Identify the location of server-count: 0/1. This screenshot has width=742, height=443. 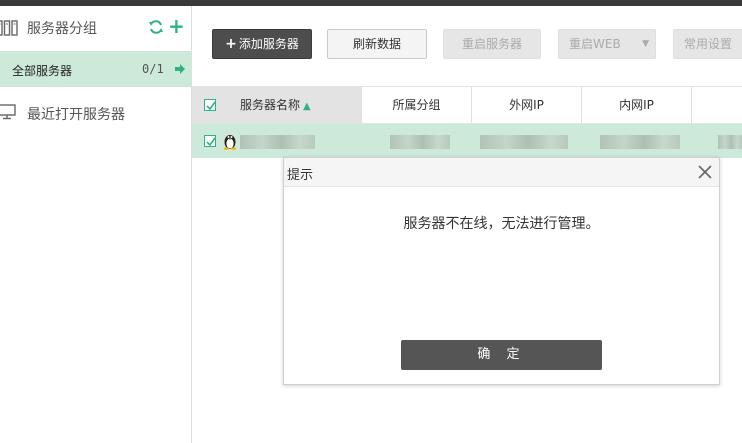
(153, 69).